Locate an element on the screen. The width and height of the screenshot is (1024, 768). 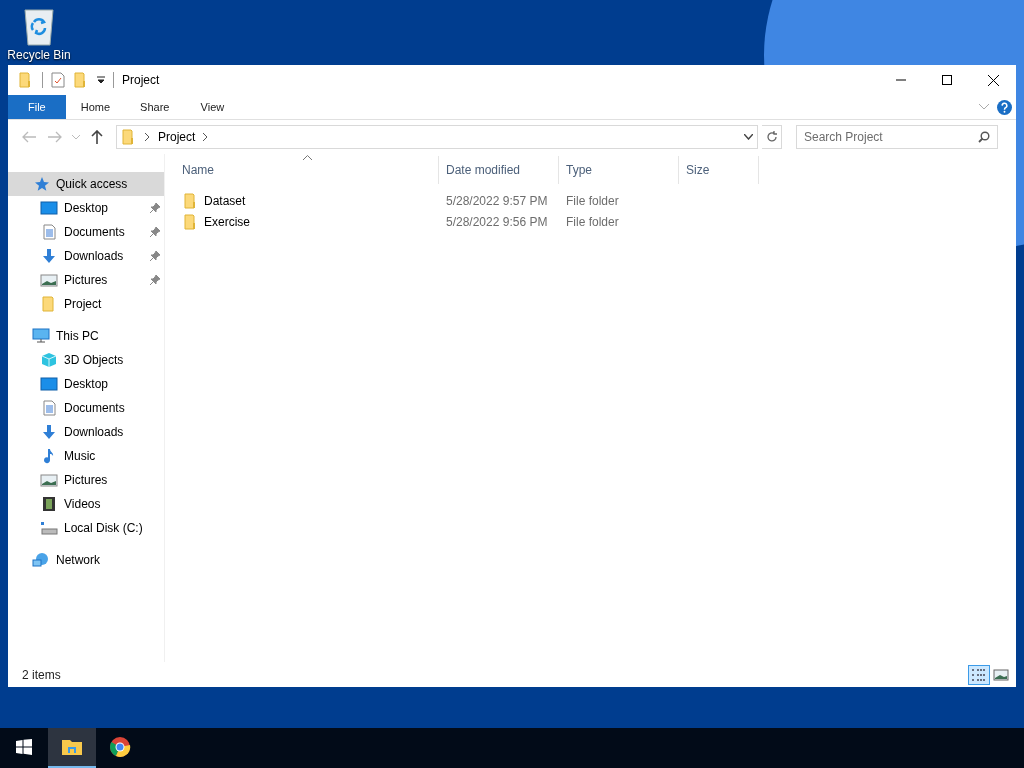
picture-view-icon is located at coordinates (1001, 674).